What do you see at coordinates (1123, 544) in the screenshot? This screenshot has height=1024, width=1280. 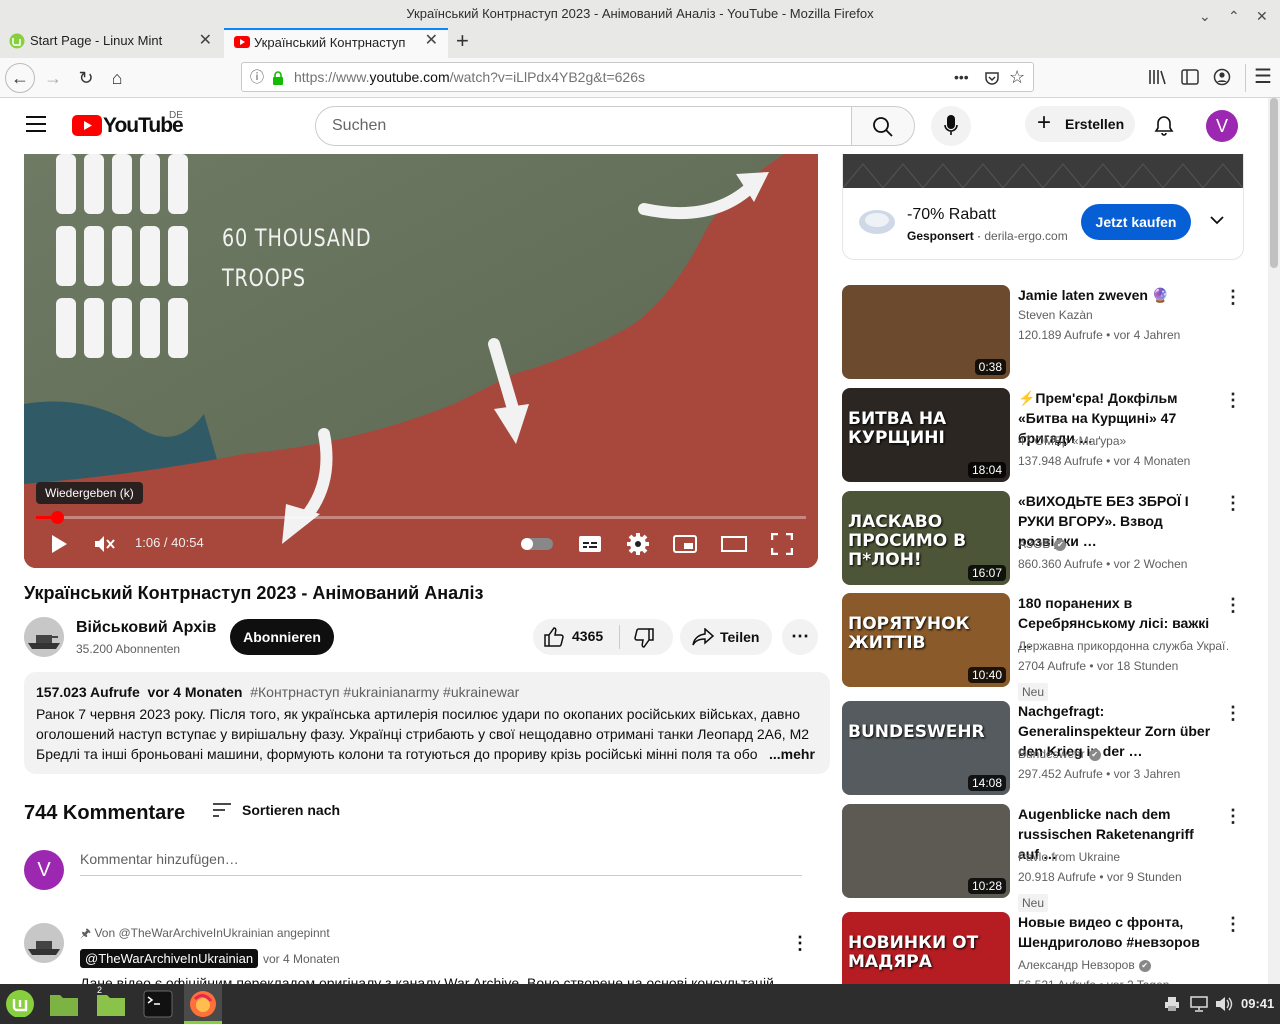 I see `recommendation-channel: АЗОВ ✔` at bounding box center [1123, 544].